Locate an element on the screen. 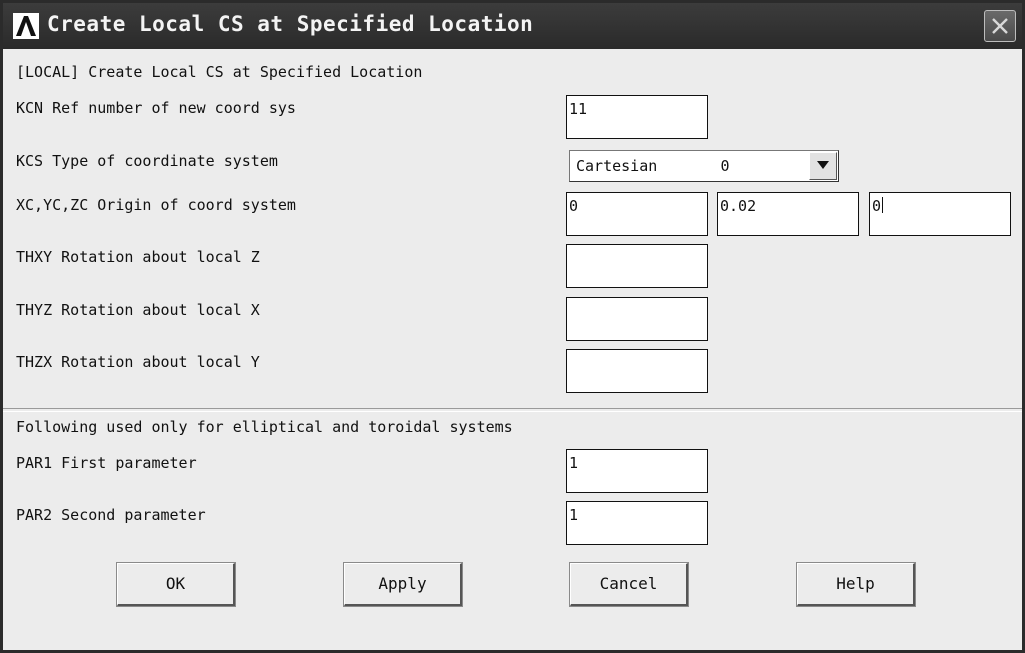 This screenshot has height=653, width=1025. section-divider is located at coordinates (512, 410).